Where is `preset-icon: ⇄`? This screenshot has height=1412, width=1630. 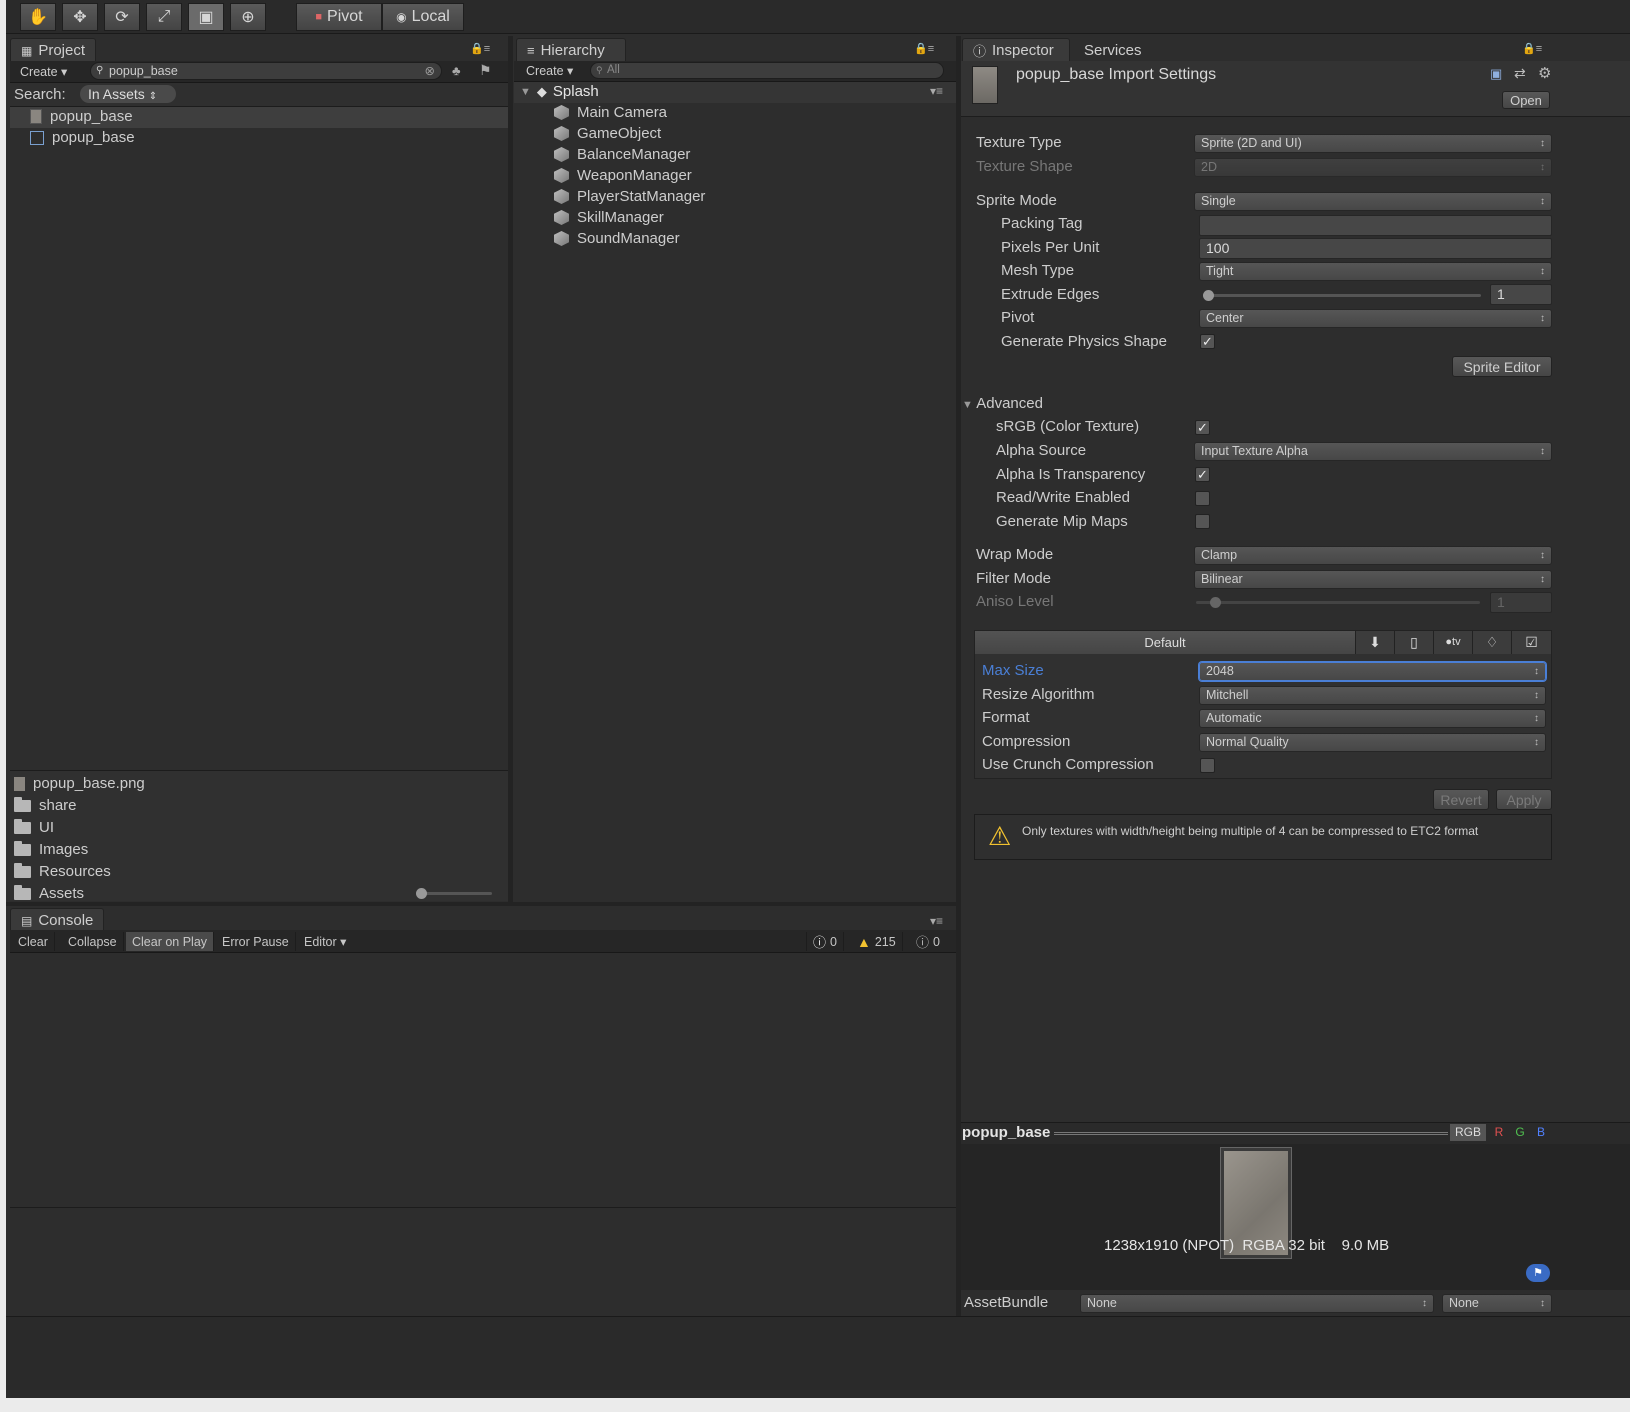 preset-icon: ⇄ is located at coordinates (1520, 73).